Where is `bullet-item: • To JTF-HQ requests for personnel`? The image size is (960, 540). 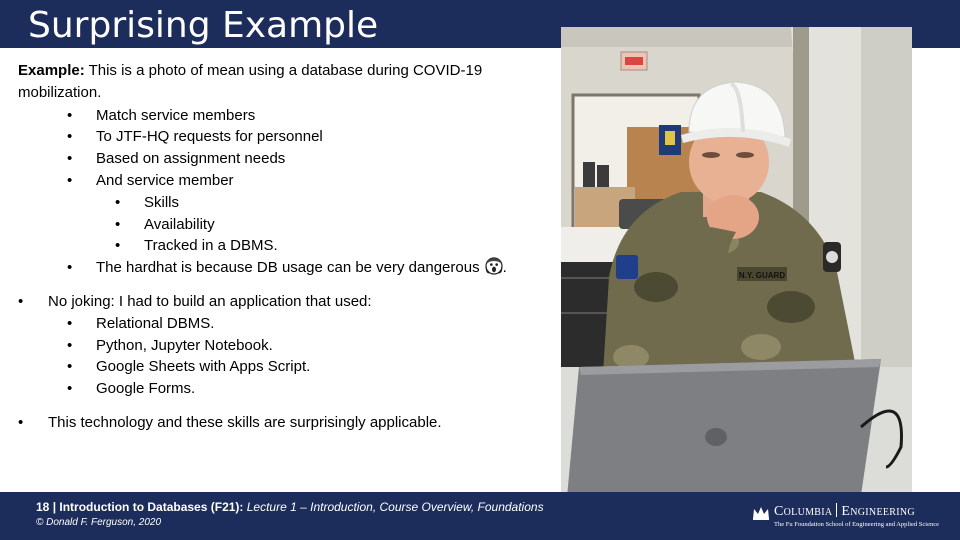
bullet-item: • To JTF-HQ requests for personnel is located at coordinates (283, 137).